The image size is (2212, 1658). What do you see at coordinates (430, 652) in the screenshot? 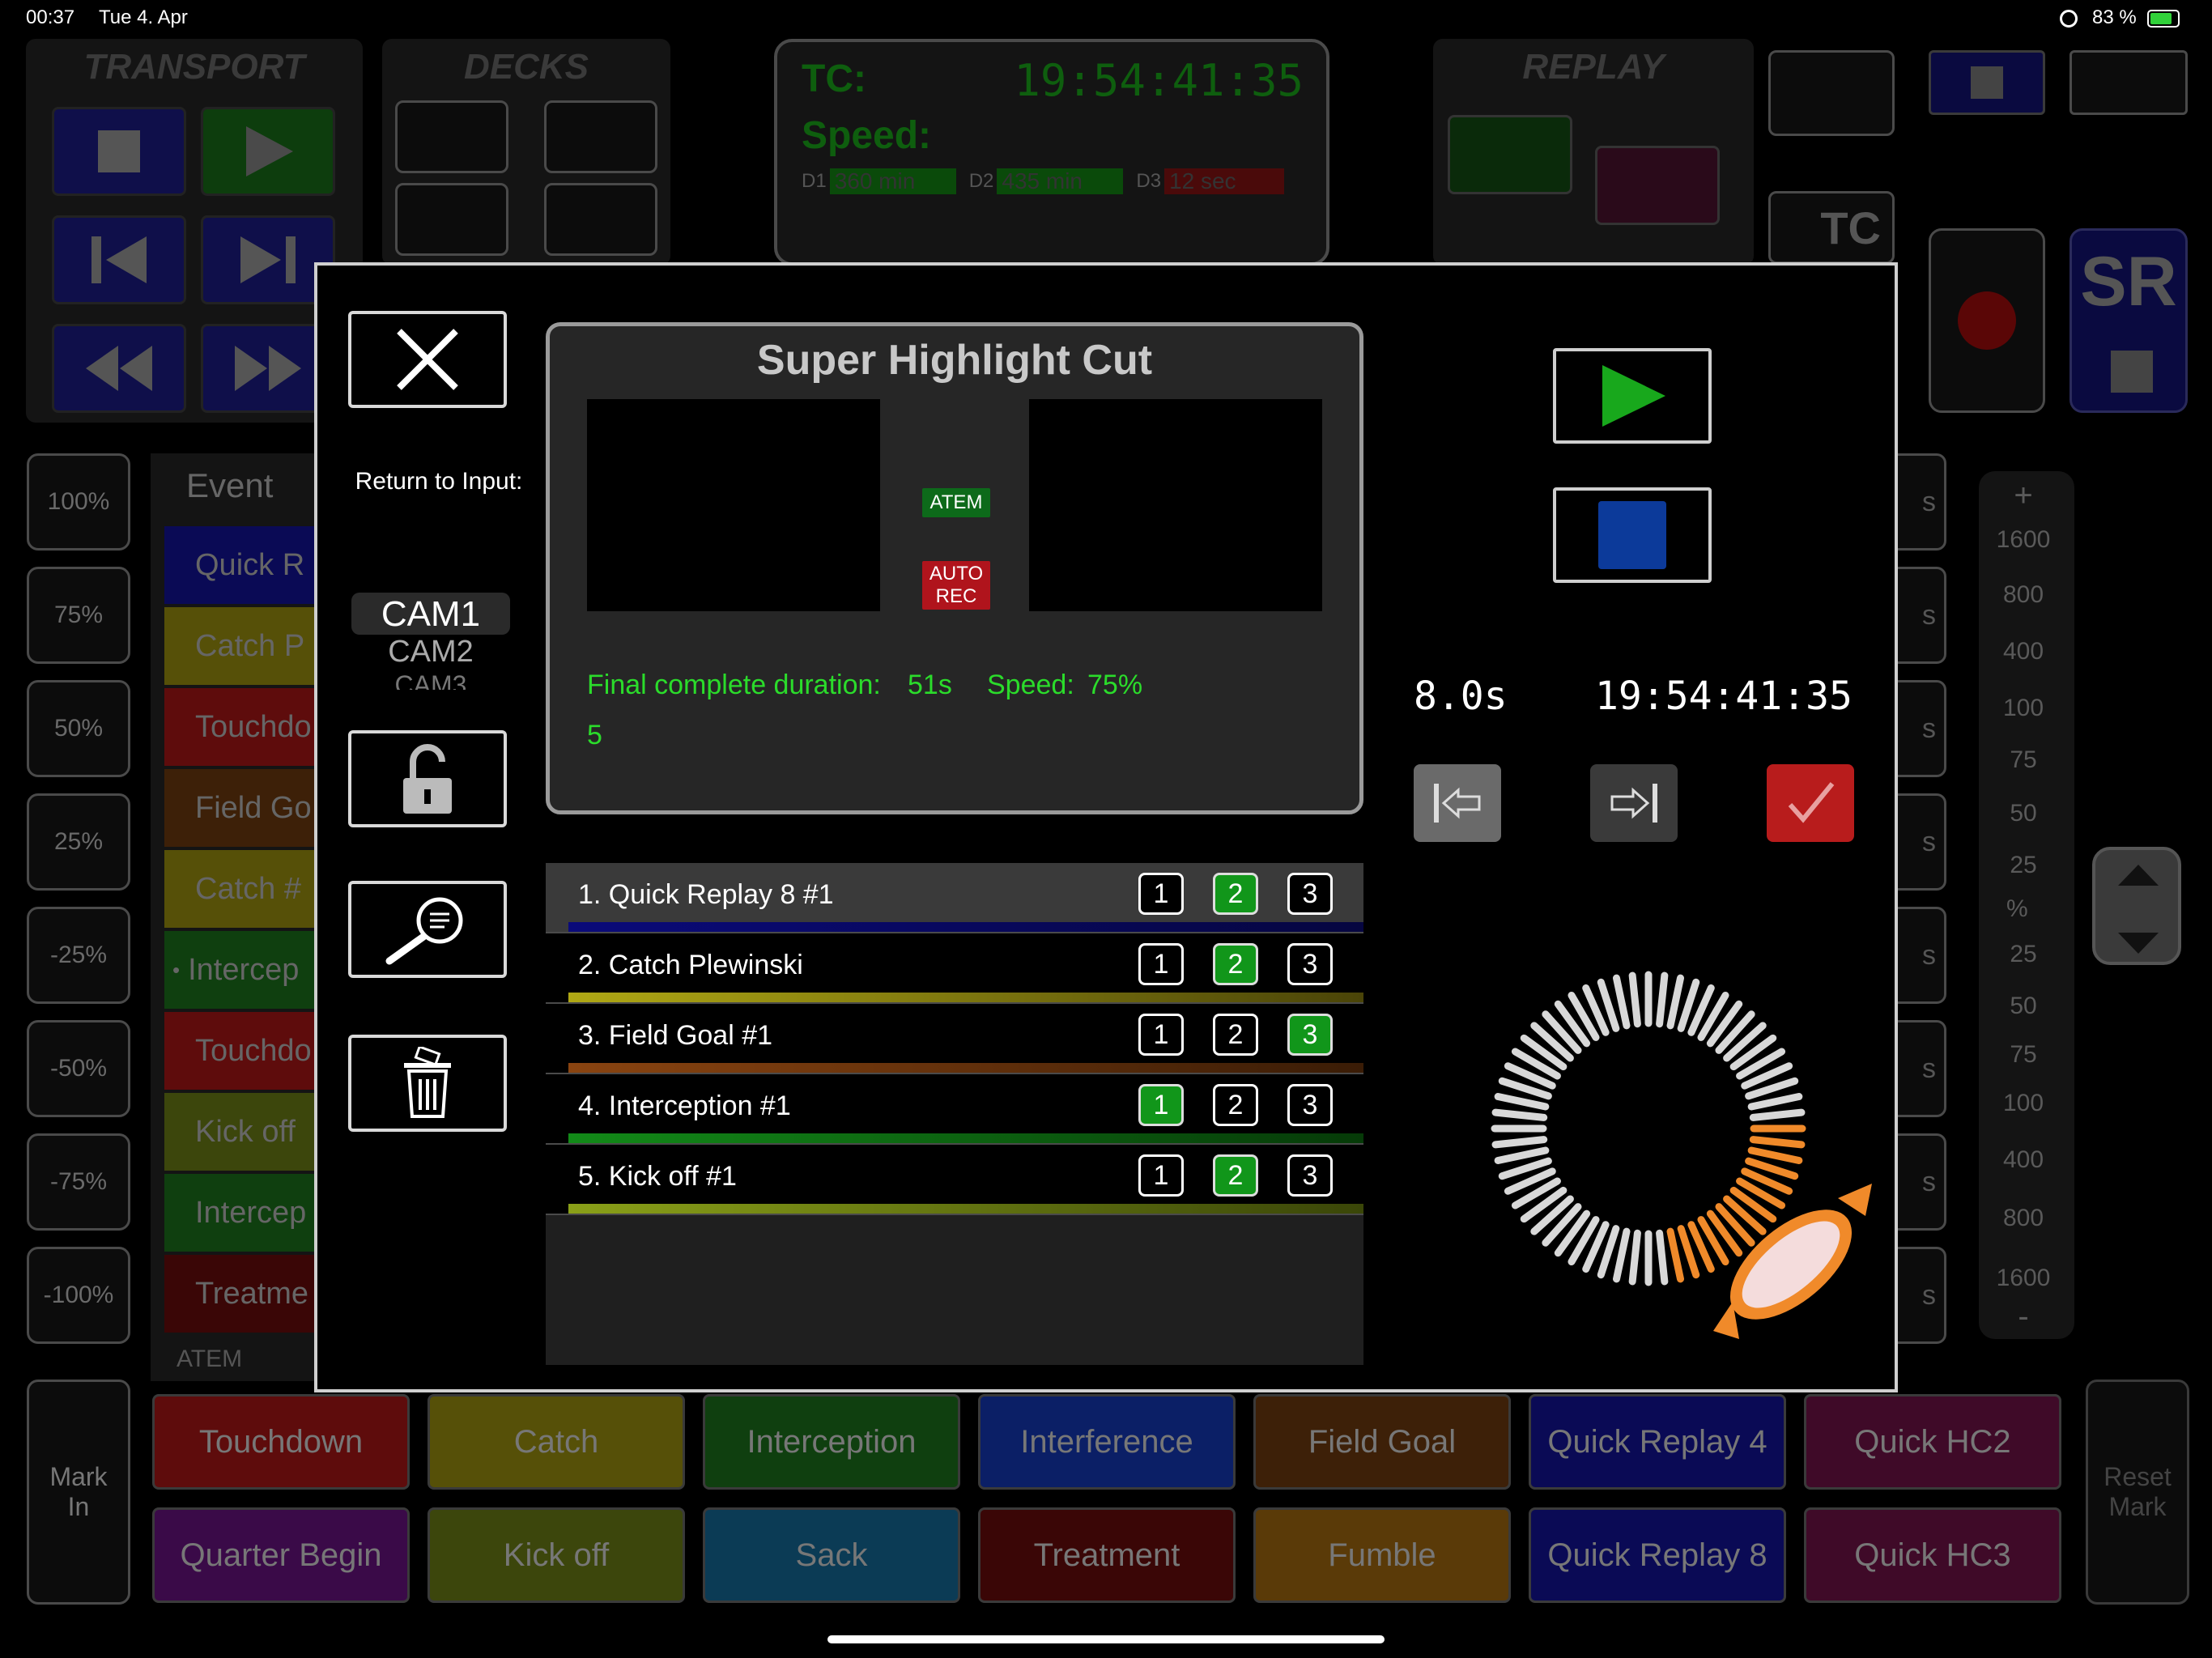
I see `camera-option: CAM2` at bounding box center [430, 652].